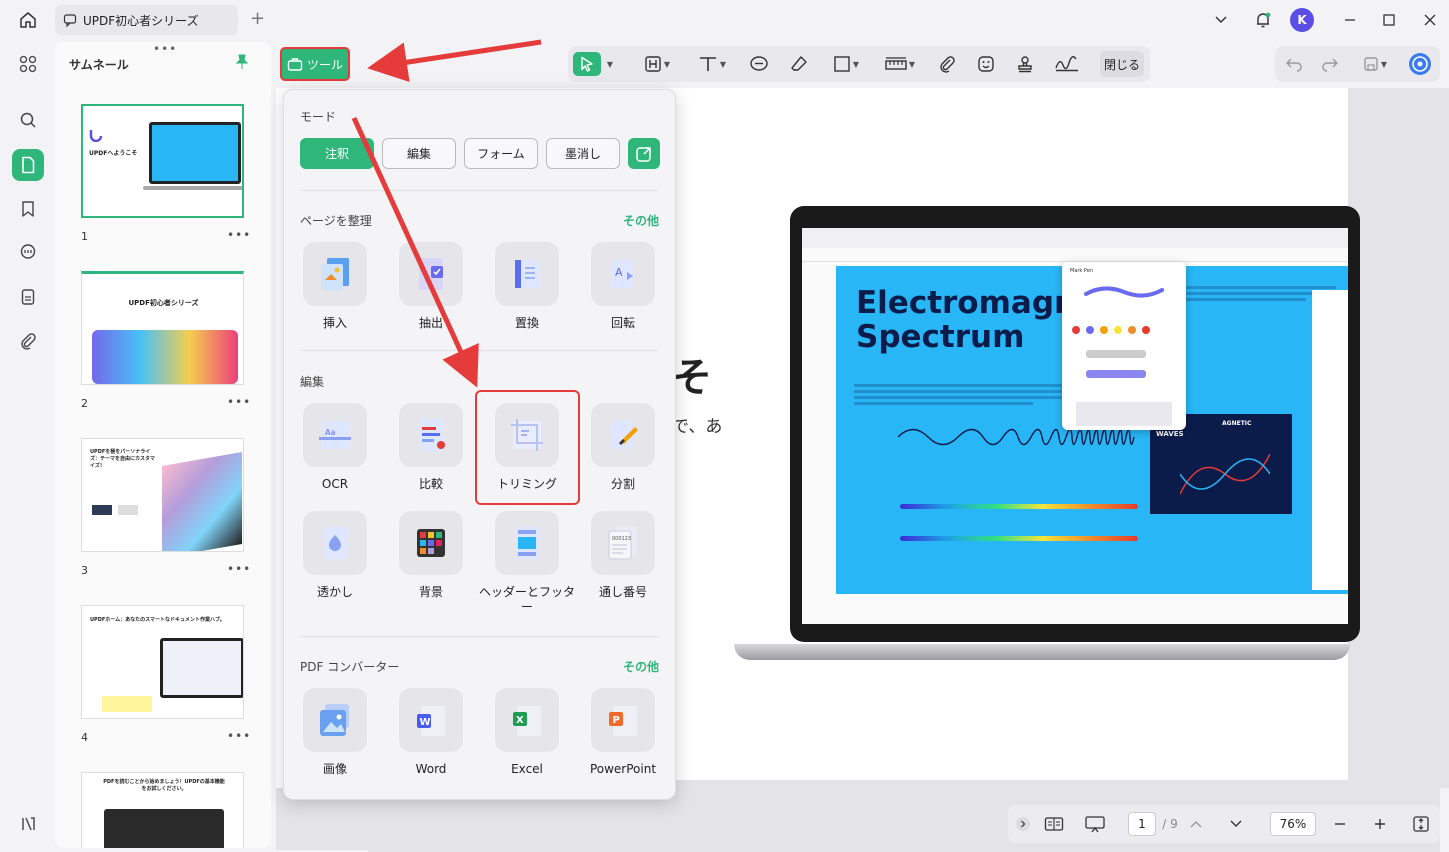  What do you see at coordinates (312, 382) in the screenshot?
I see `edit-section-title: 編集` at bounding box center [312, 382].